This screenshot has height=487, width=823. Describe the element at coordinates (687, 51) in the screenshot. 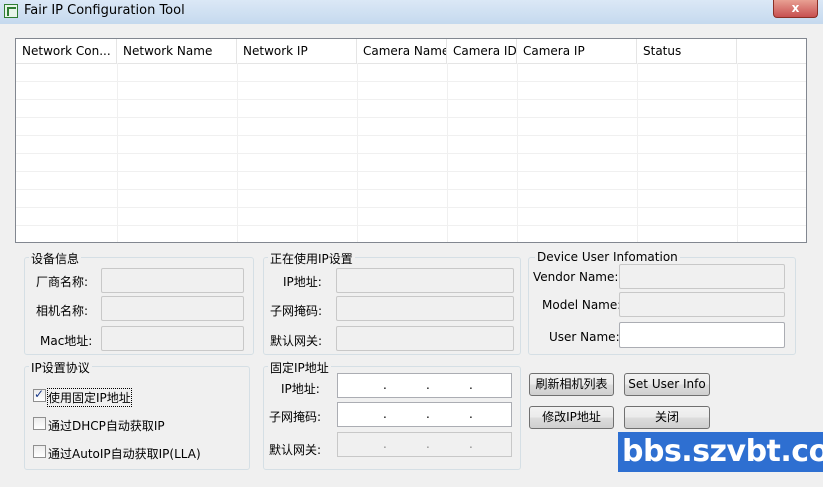

I see `column-status: Status` at that location.